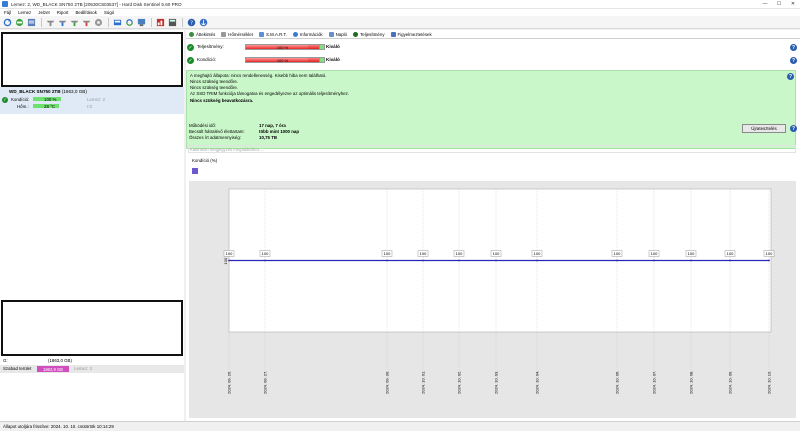  What do you see at coordinates (191, 34) in the screenshot?
I see `check-icon` at bounding box center [191, 34].